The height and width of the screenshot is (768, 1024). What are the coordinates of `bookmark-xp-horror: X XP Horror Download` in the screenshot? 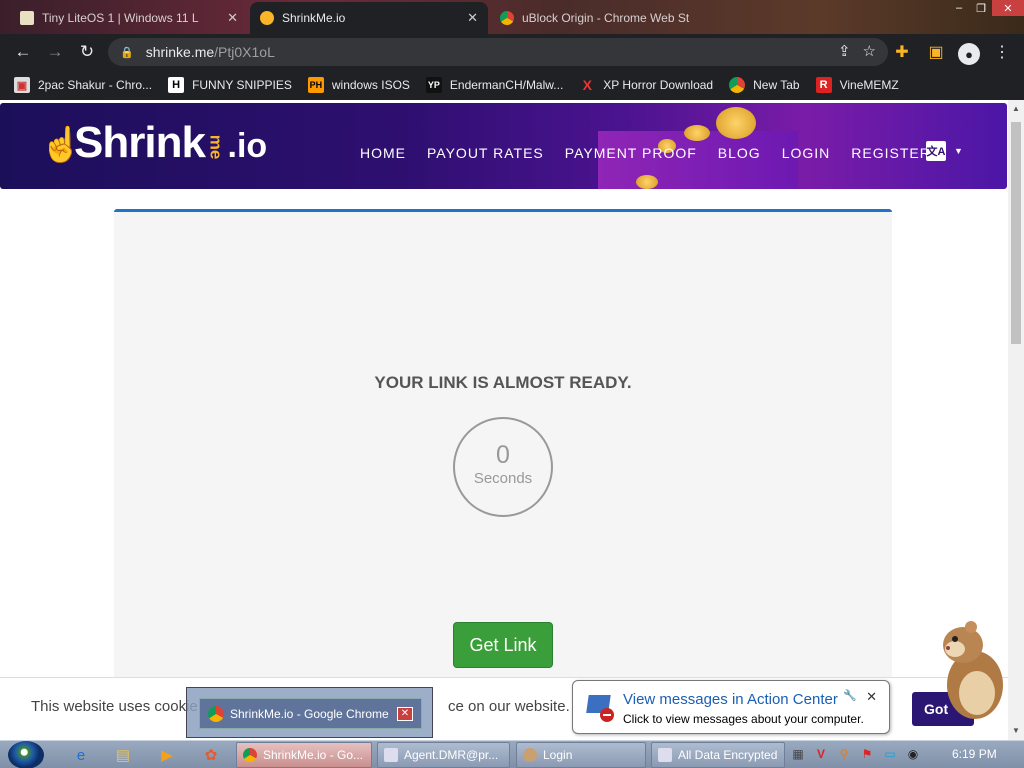 It's located at (646, 85).